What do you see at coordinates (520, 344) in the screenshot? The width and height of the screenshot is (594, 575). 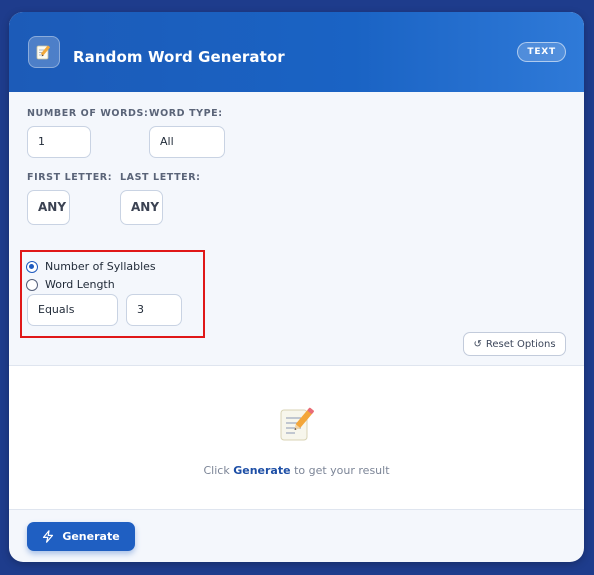 I see `reset-options-label: Reset Options` at bounding box center [520, 344].